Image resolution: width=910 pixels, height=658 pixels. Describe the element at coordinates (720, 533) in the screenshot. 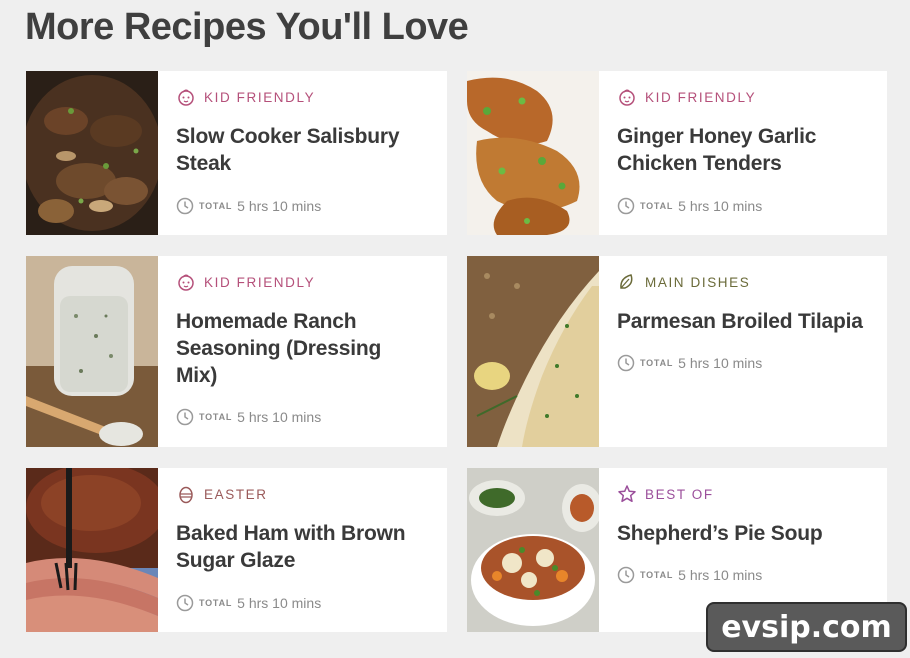

I see `recipe-title-line: Shepherd’s Pie Soup` at that location.